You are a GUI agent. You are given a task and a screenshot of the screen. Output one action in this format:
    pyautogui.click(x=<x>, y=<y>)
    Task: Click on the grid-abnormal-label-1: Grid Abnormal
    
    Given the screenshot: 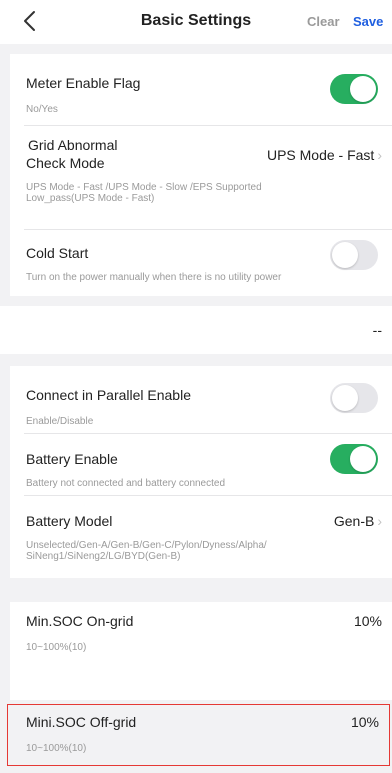 What is the action you would take?
    pyautogui.click(x=73, y=145)
    